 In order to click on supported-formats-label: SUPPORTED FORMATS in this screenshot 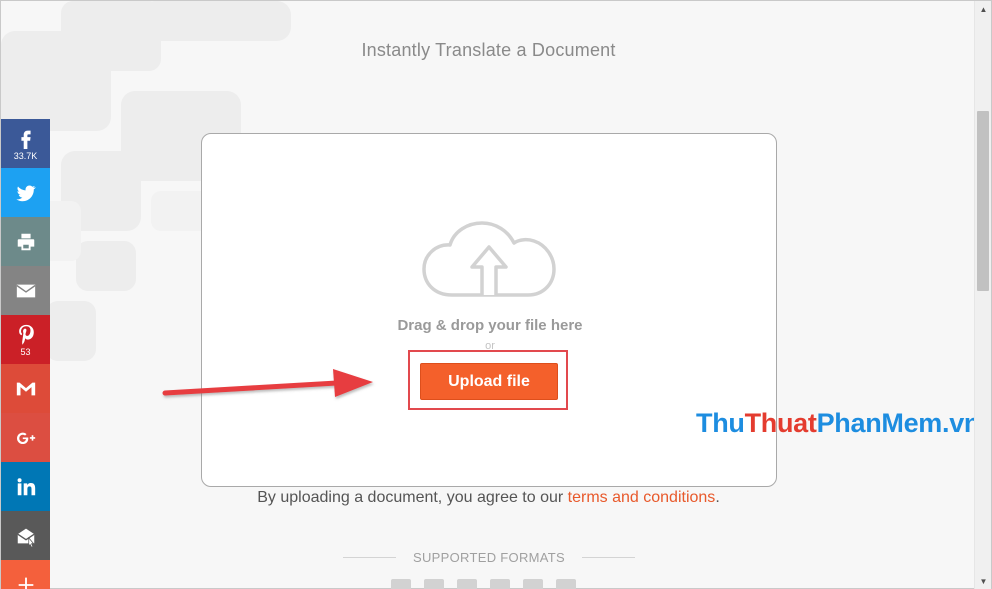, I will do `click(489, 557)`.